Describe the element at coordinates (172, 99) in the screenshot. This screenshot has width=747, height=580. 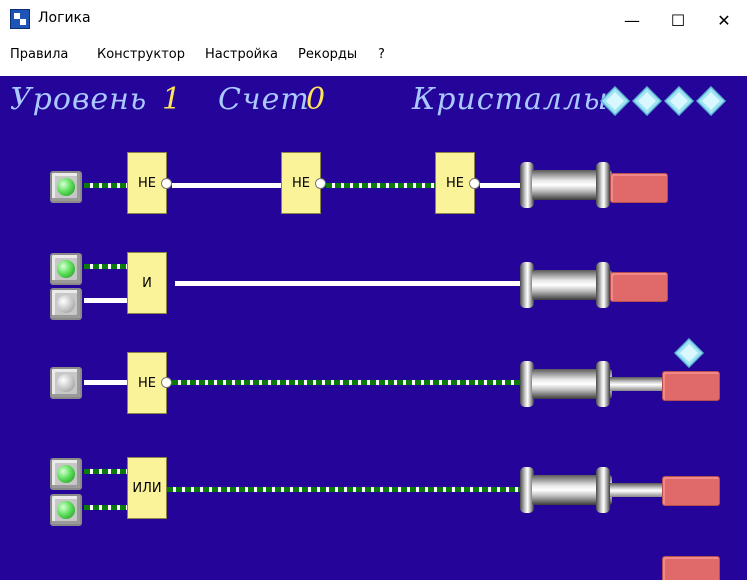
I see `level-value: 1` at that location.